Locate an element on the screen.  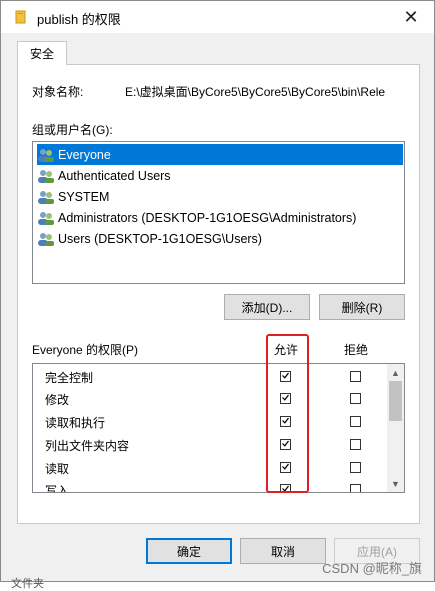
tab-security-label: 安全 is located at coordinates (41, 54).